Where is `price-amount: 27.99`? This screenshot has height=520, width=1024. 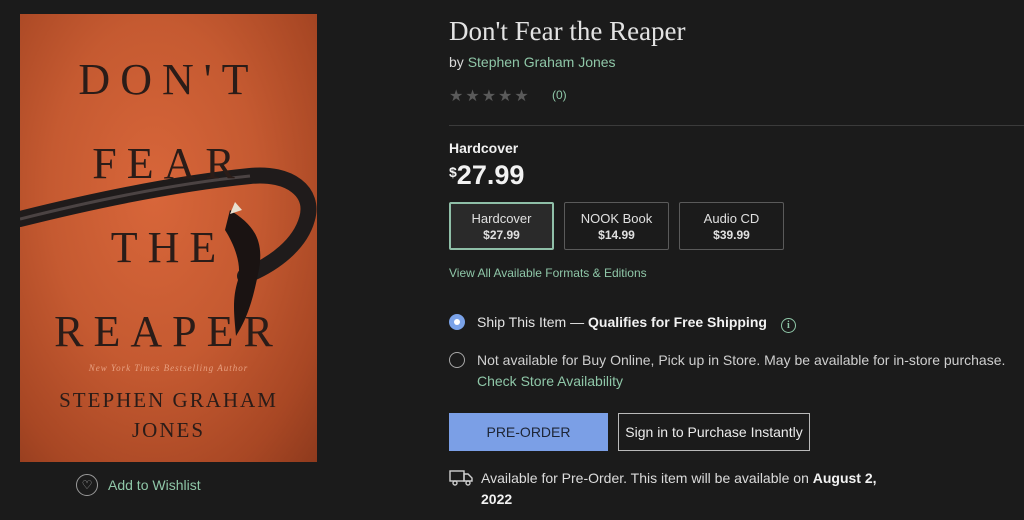 price-amount: 27.99 is located at coordinates (490, 175).